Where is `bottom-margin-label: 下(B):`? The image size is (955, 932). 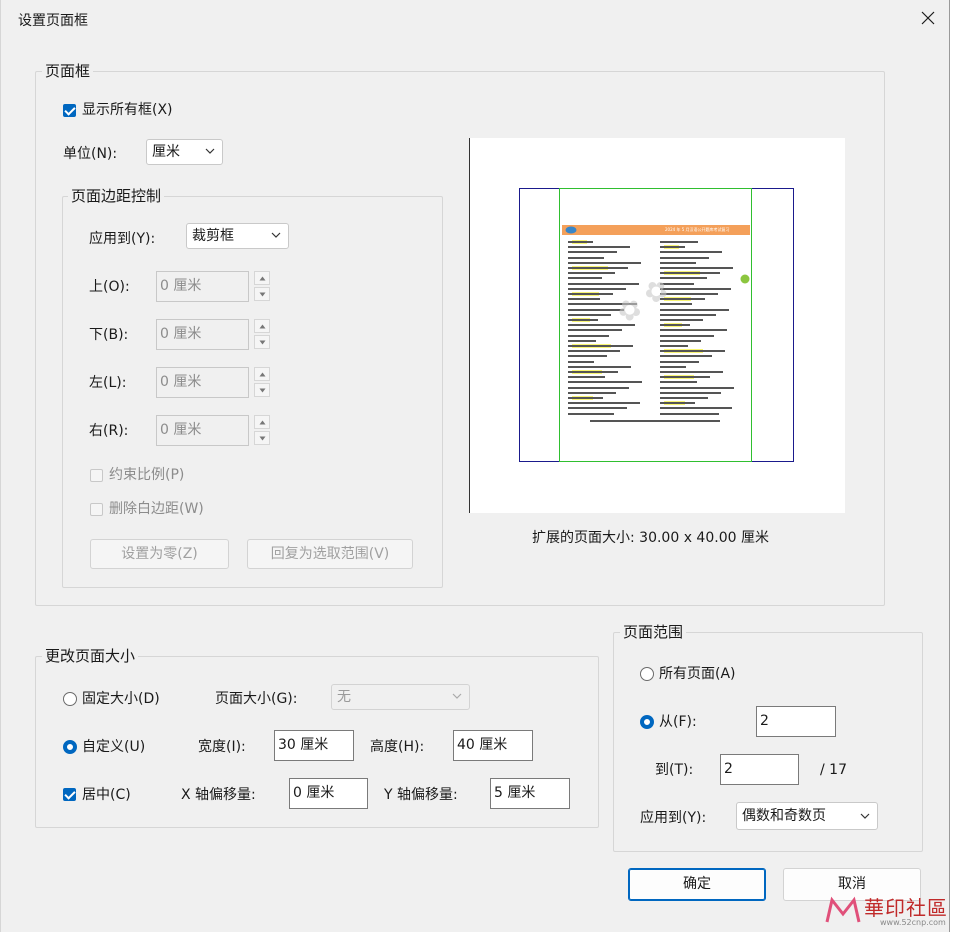 bottom-margin-label: 下(B): is located at coordinates (109, 335).